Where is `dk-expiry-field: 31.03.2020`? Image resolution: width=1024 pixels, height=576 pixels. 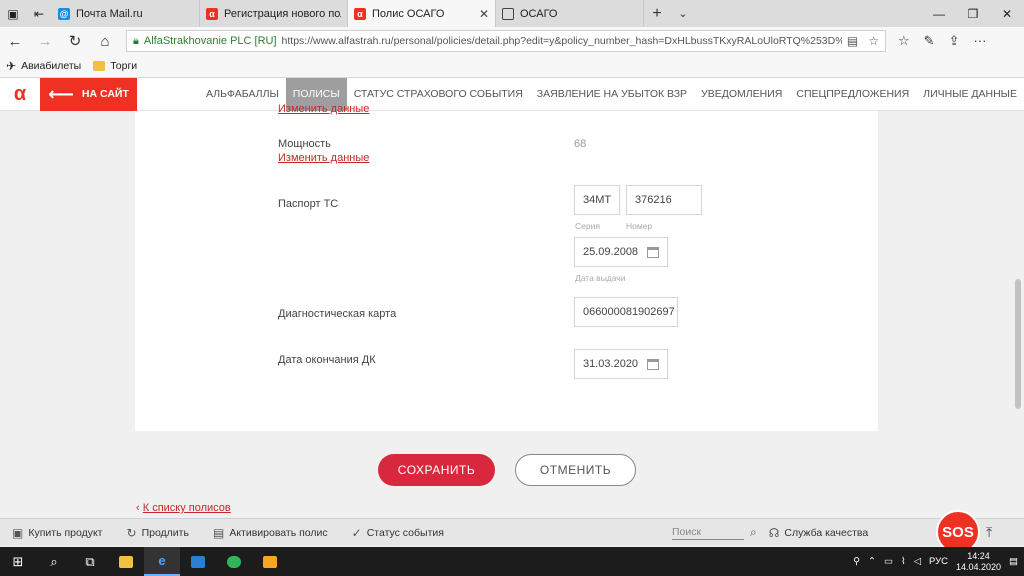 dk-expiry-field: 31.03.2020 is located at coordinates (621, 364).